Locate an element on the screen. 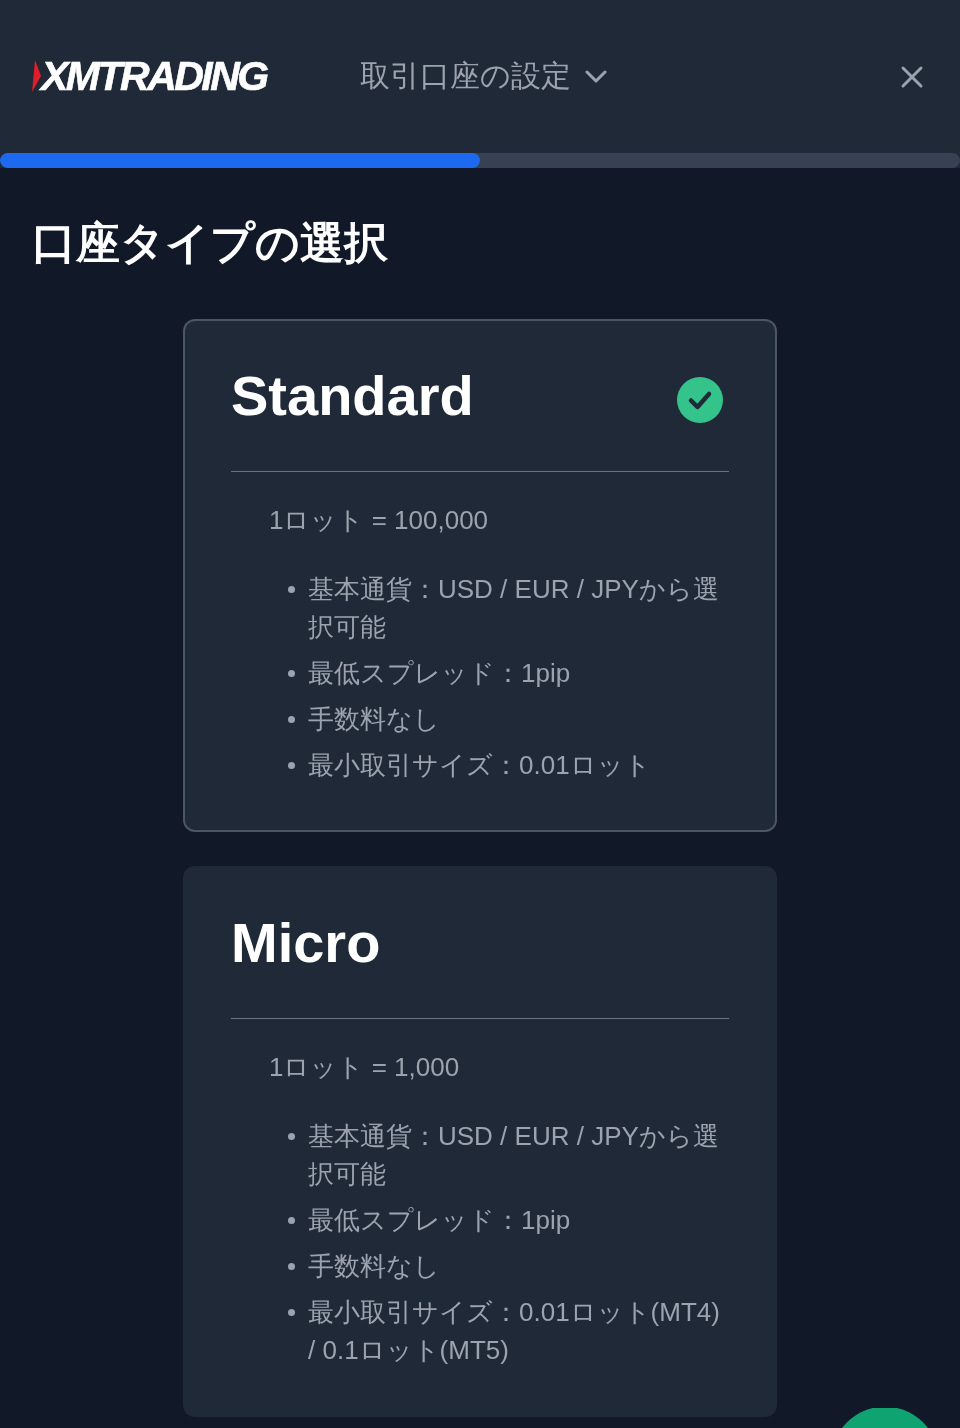 The height and width of the screenshot is (1428, 960). chevron-down-icon is located at coordinates (596, 76).